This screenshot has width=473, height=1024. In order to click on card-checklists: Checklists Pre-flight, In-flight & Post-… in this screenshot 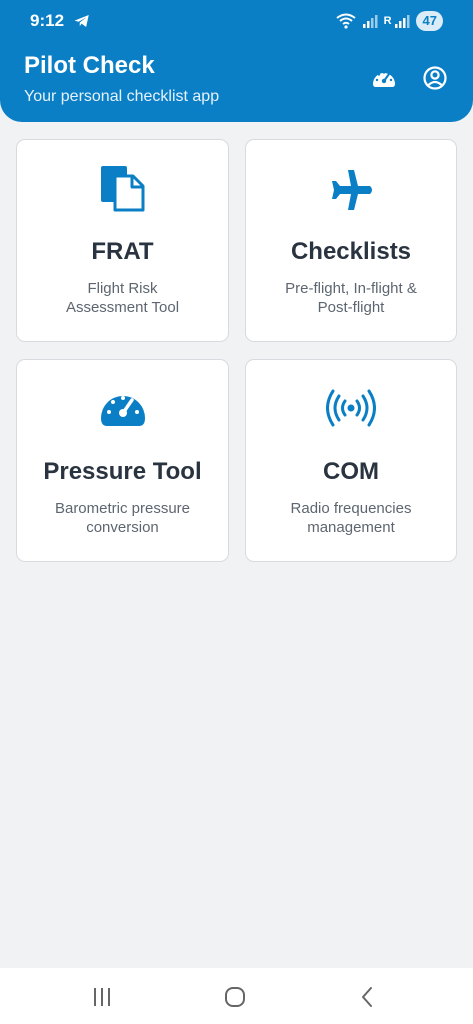, I will do `click(351, 240)`.